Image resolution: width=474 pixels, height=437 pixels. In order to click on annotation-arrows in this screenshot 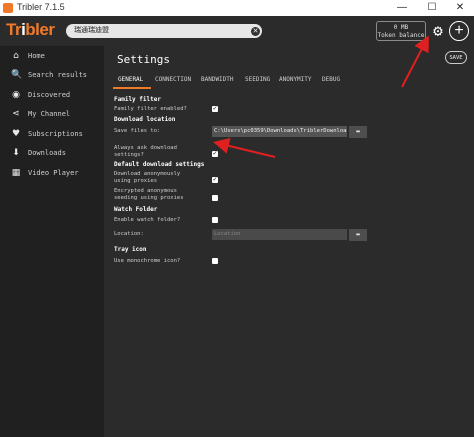, I will do `click(321, 96)`.